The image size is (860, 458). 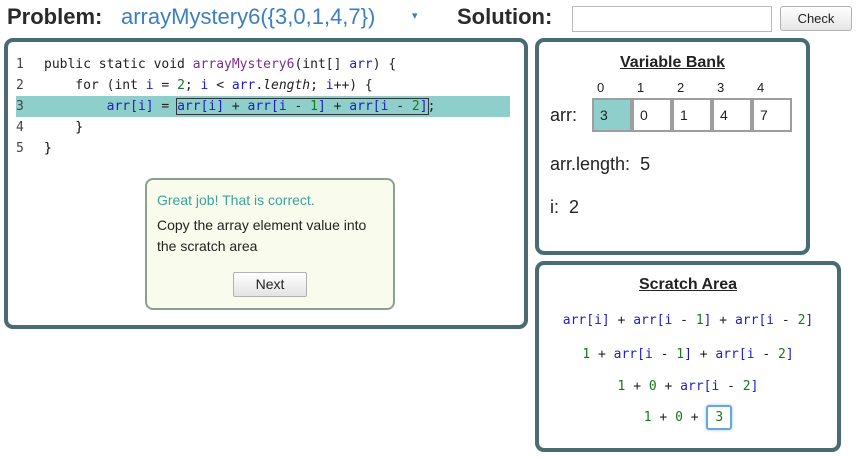 What do you see at coordinates (263, 127) in the screenshot?
I see `code-line: 4 }` at bounding box center [263, 127].